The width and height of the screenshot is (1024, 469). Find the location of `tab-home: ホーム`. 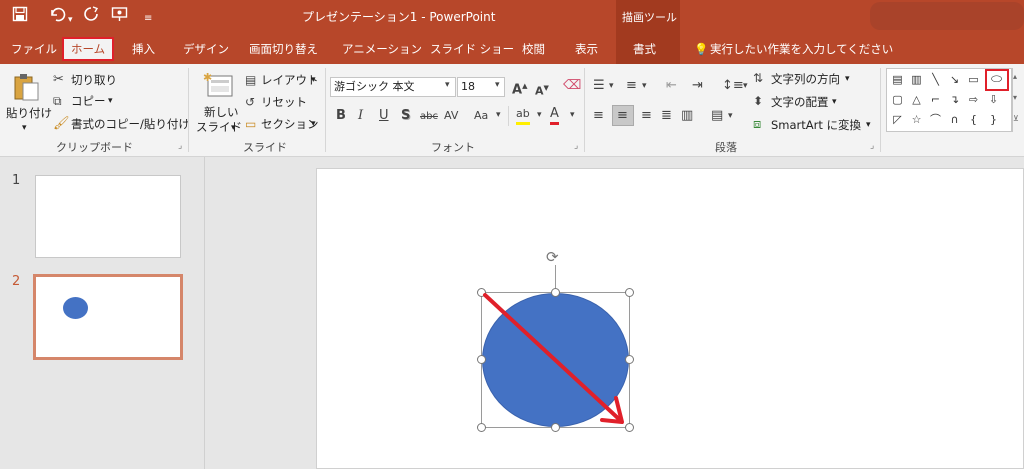

tab-home: ホーム is located at coordinates (88, 49).